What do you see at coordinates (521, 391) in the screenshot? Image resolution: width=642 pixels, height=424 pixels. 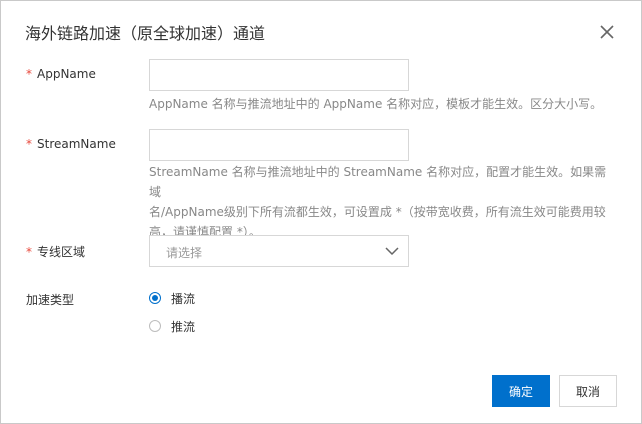 I see `confirm-button: 确定` at bounding box center [521, 391].